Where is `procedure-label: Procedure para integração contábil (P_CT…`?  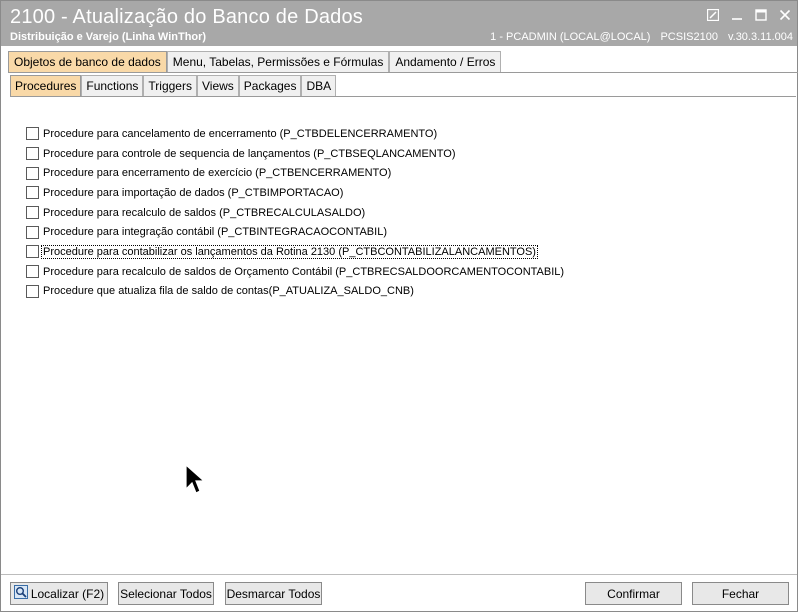
procedure-label: Procedure para integração contábil (P_CT… is located at coordinates (215, 232).